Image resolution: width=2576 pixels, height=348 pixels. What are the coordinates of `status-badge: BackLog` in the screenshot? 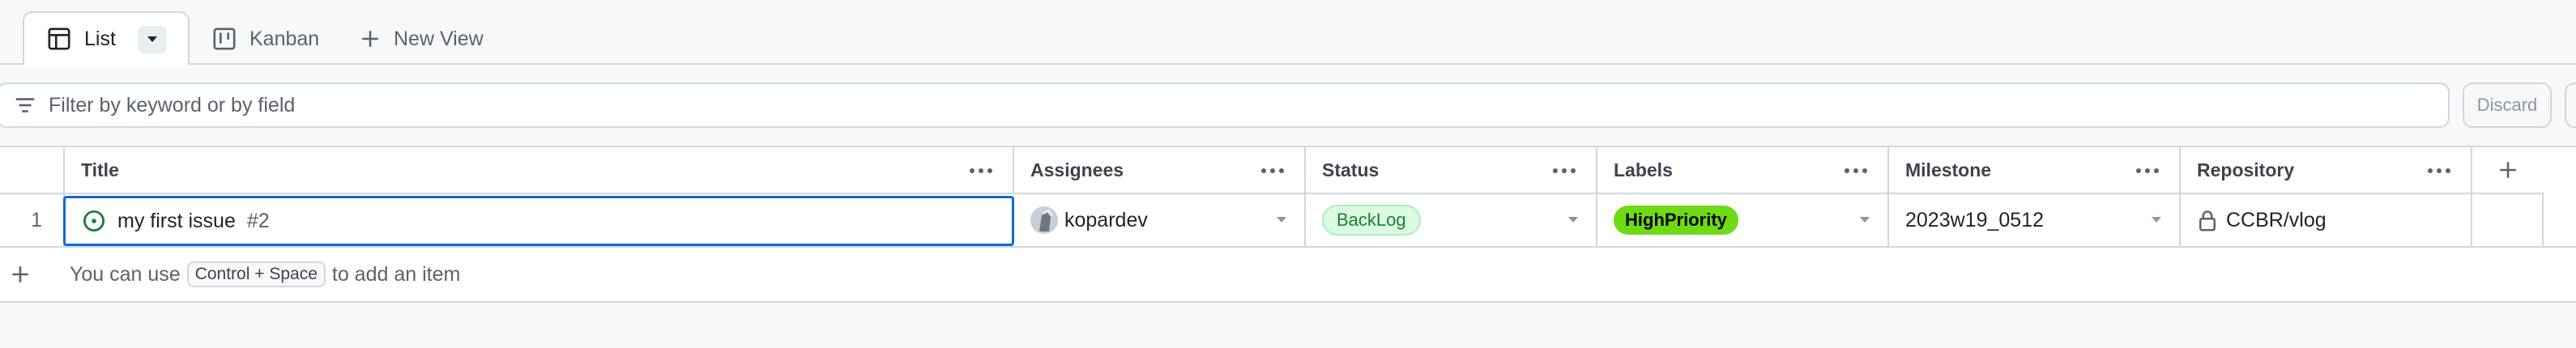 It's located at (1371, 220).